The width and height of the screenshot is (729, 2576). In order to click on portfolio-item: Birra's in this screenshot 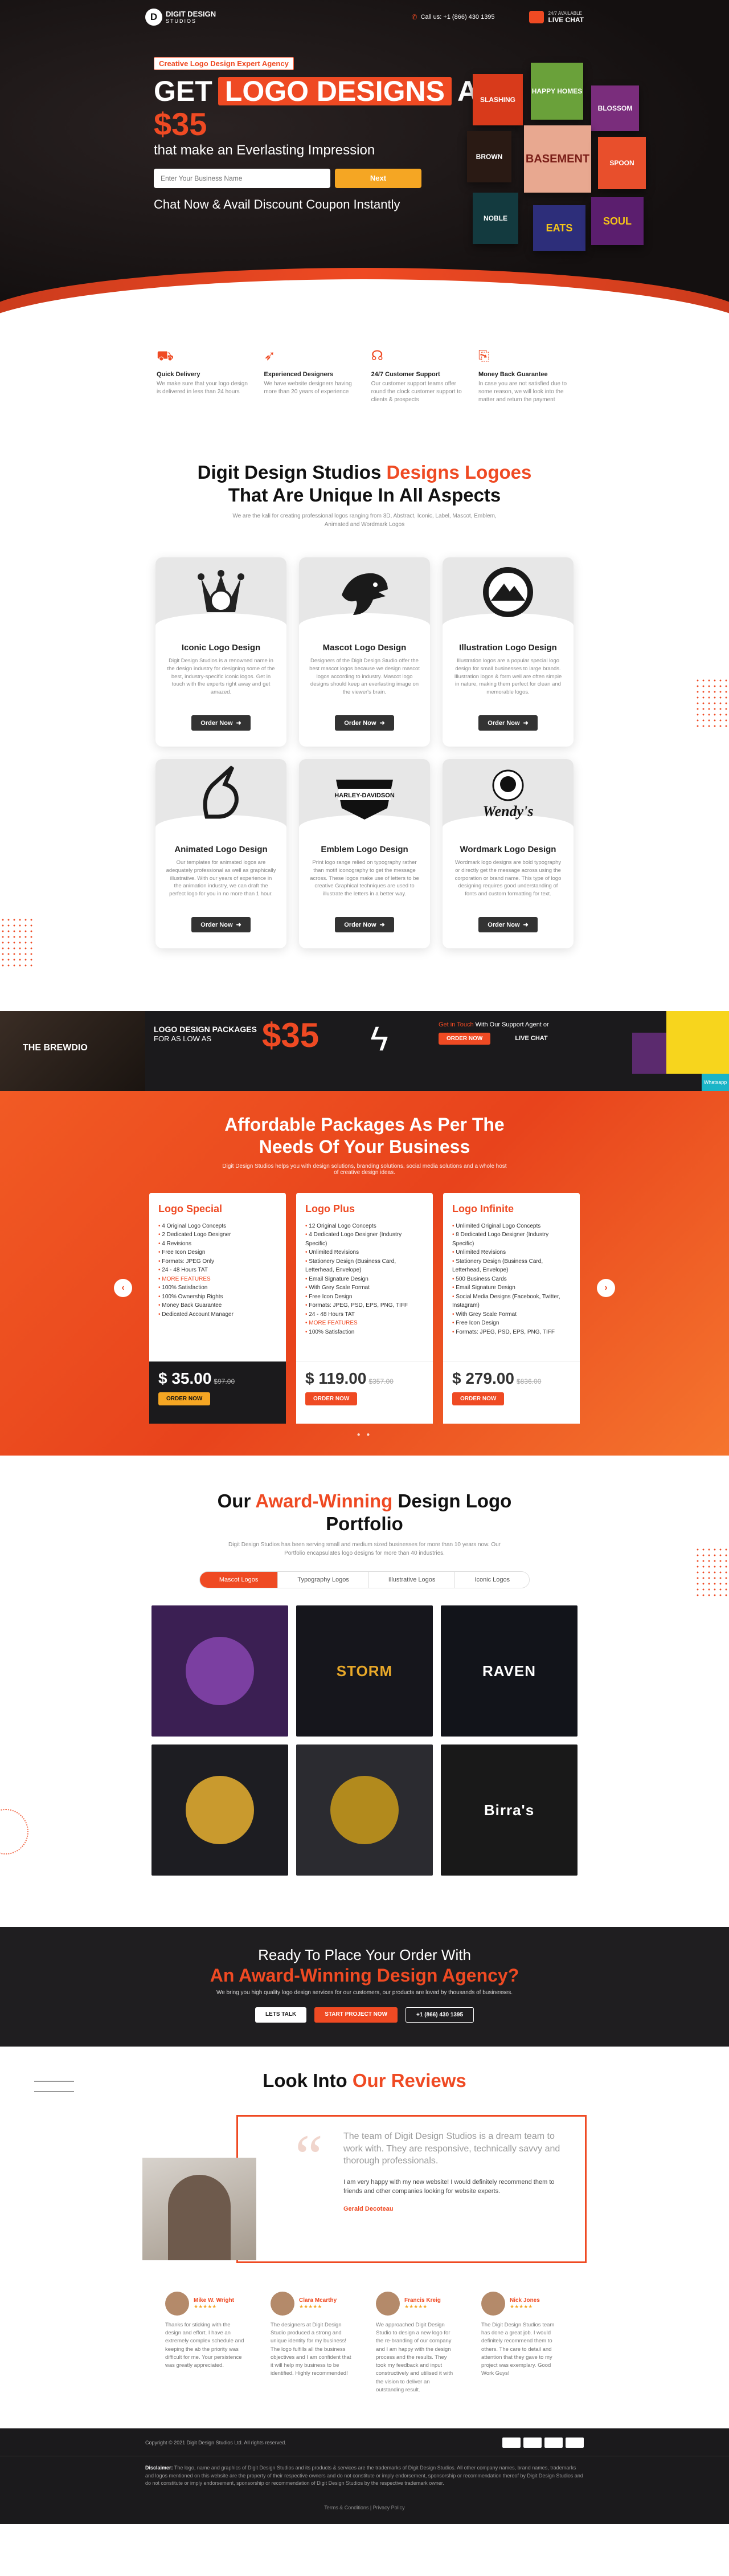, I will do `click(509, 1810)`.